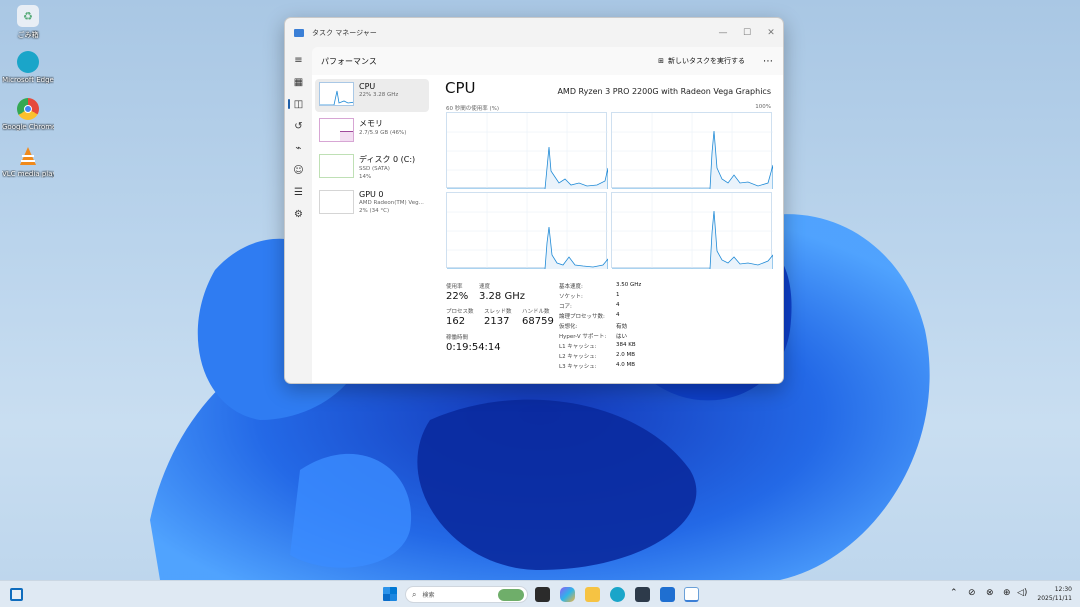 This screenshot has height=607, width=1080. Describe the element at coordinates (298, 126) in the screenshot. I see `history-icon: ↺` at that location.